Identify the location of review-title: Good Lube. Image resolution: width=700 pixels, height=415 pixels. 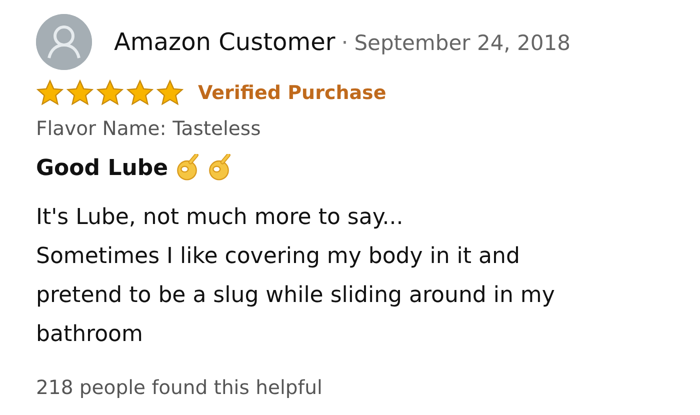
(102, 168).